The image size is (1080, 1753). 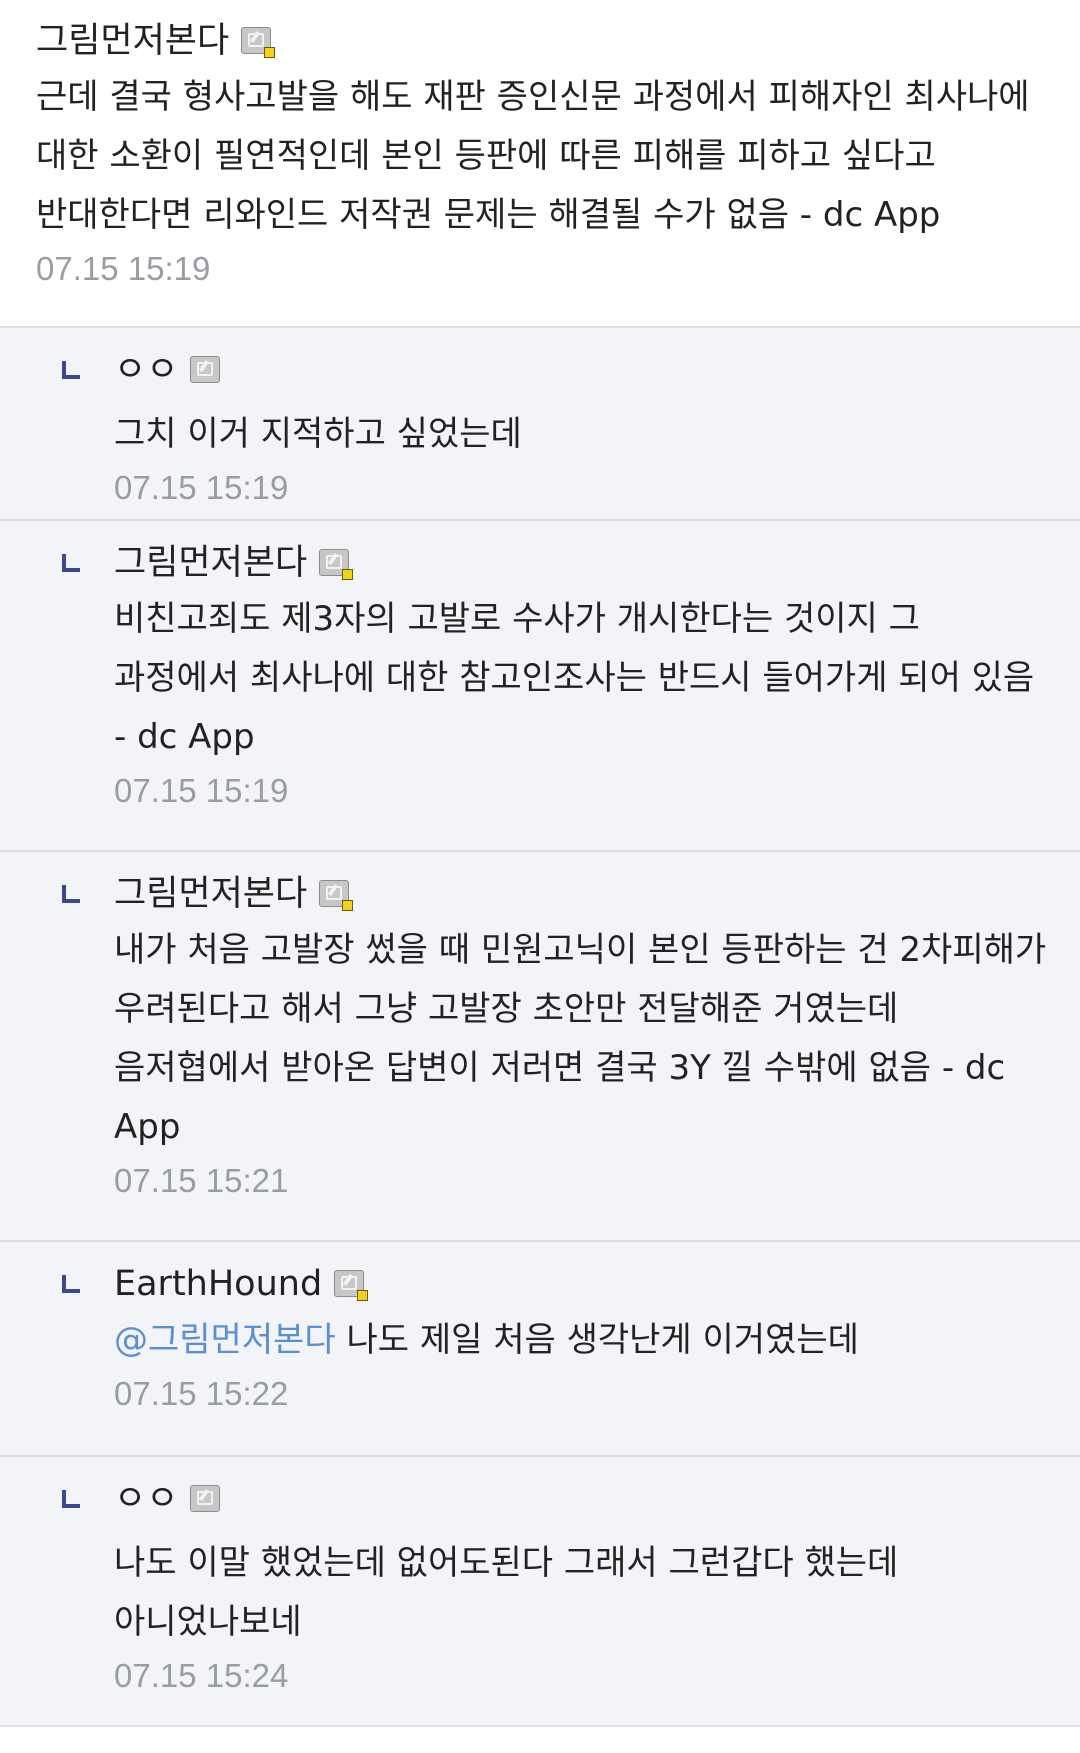 I want to click on reply-timestamp: 07.15 15:22, so click(x=201, y=1393).